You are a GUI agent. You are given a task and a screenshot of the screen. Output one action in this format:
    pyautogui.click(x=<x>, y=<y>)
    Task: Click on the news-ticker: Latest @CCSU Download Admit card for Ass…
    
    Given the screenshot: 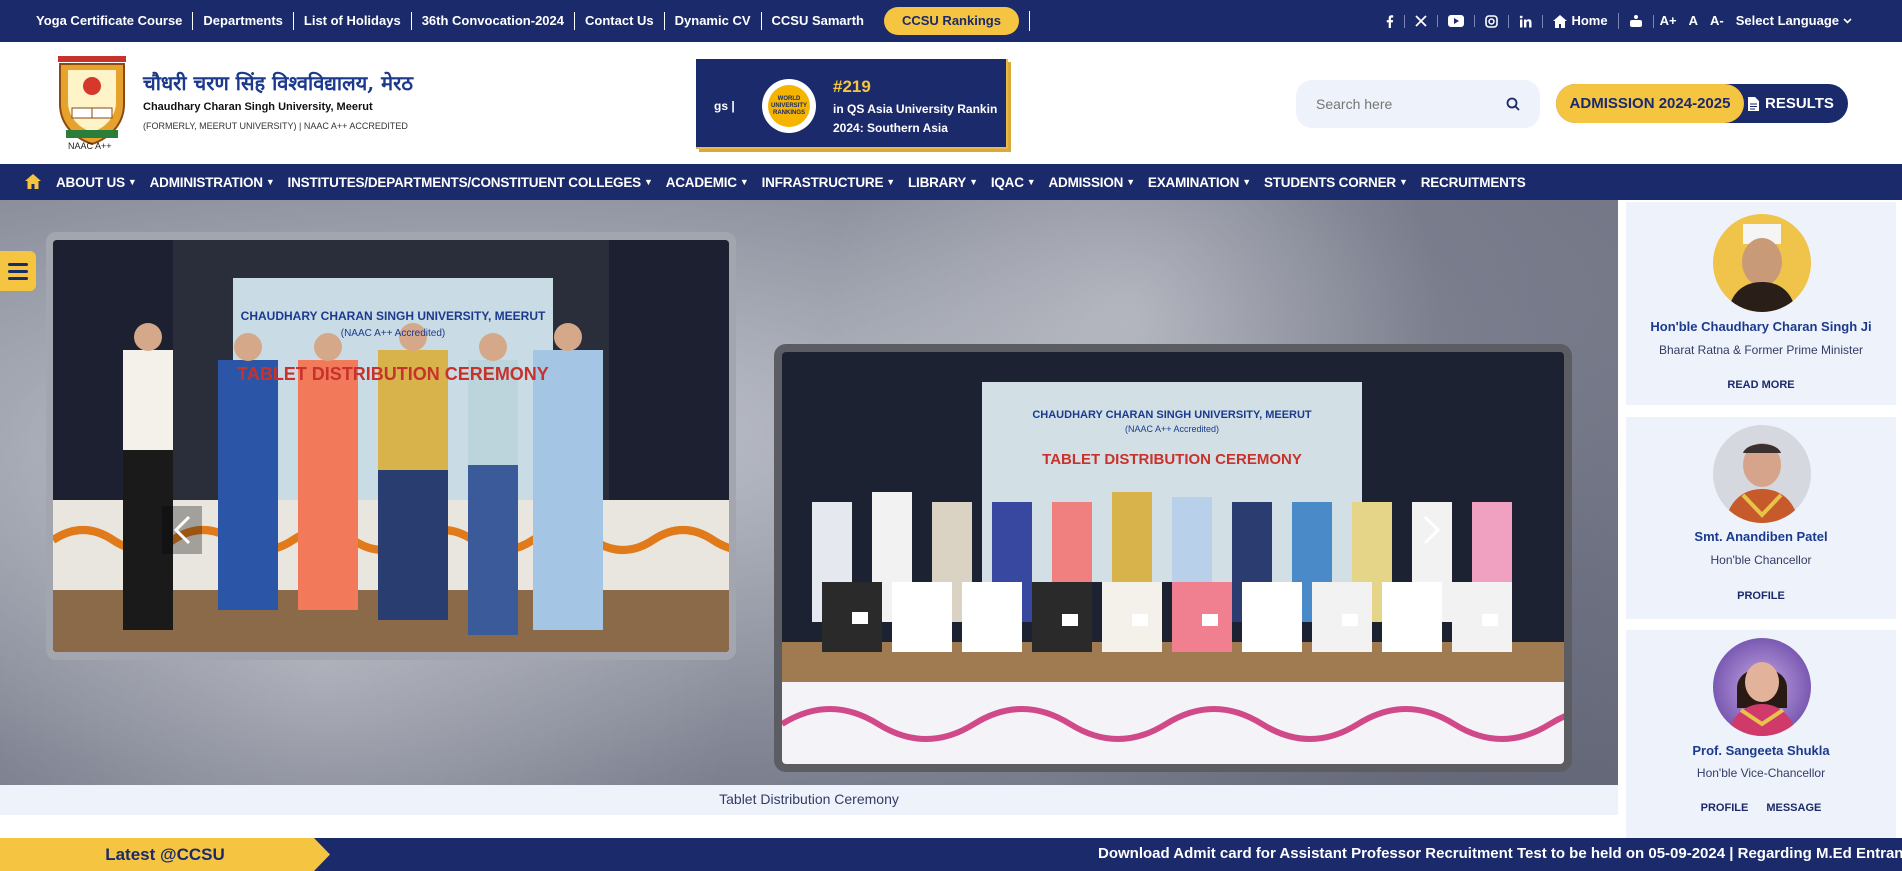 What is the action you would take?
    pyautogui.click(x=951, y=854)
    